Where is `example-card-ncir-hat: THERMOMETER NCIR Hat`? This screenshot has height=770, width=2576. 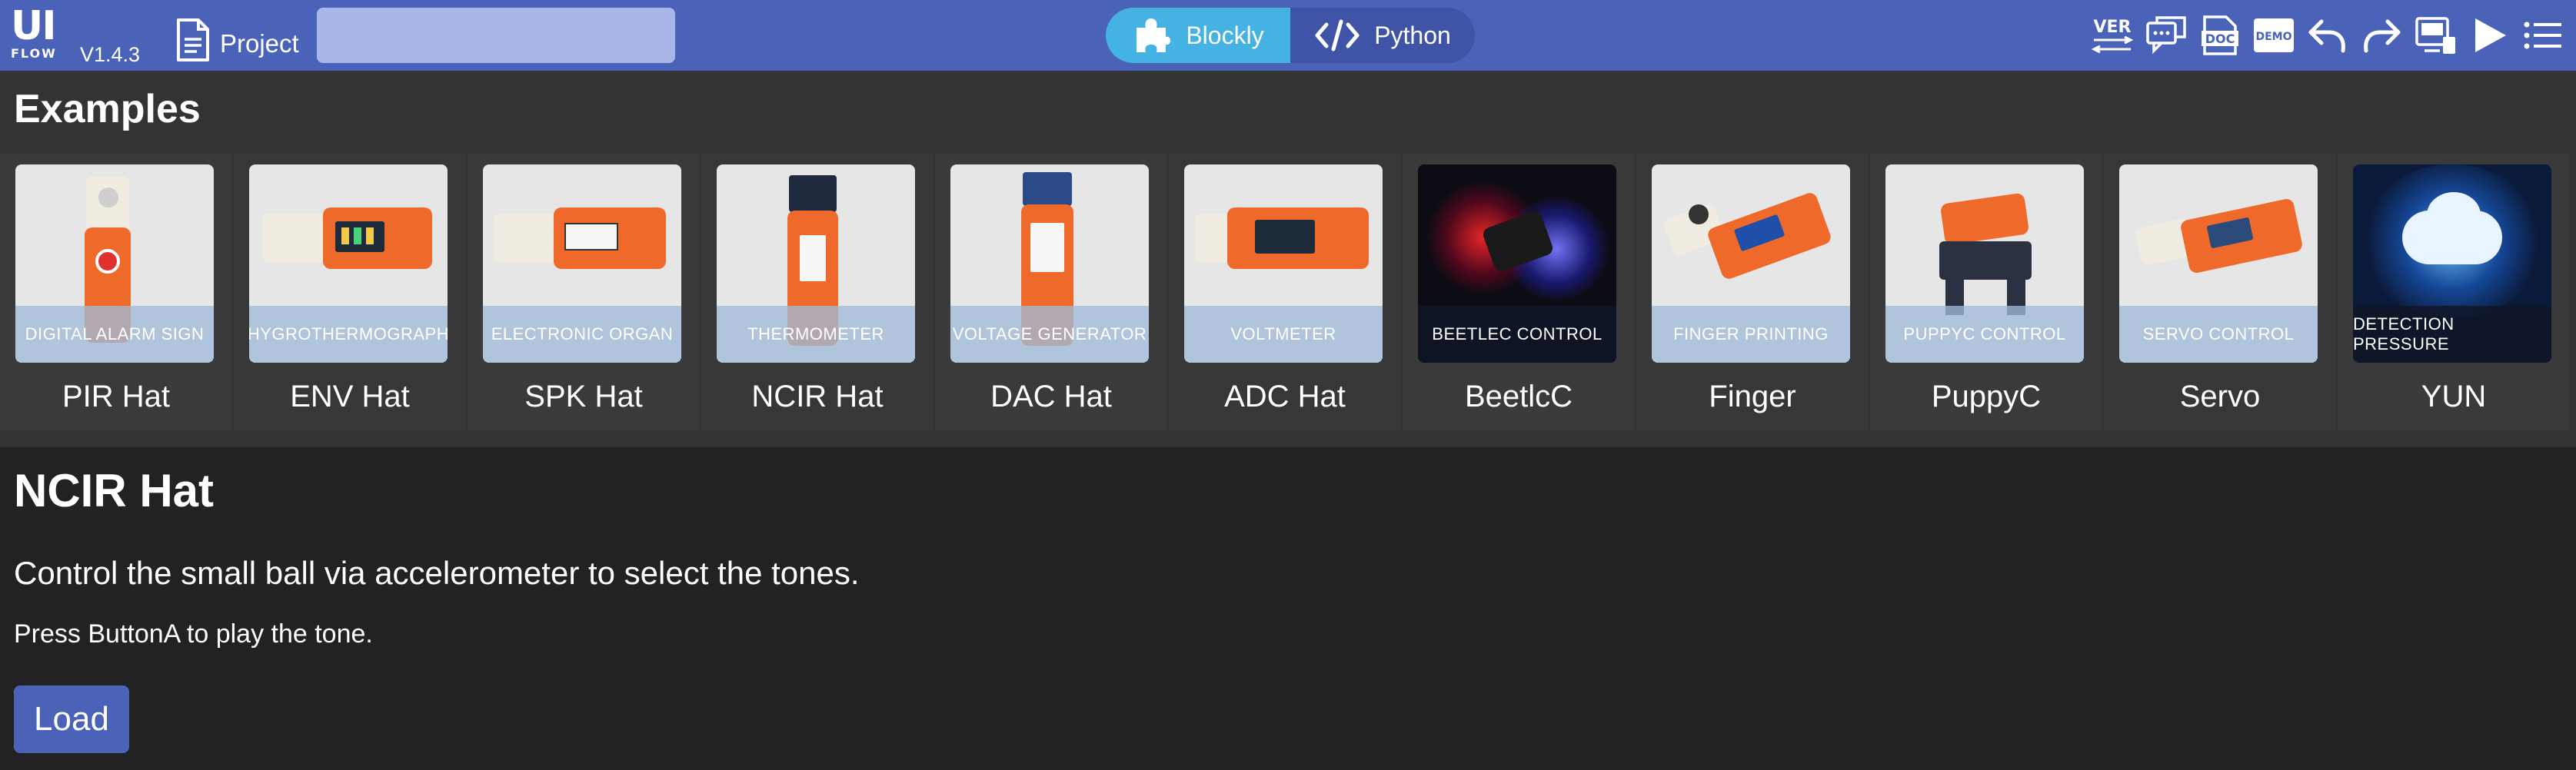
example-card-ncir-hat: THERMOMETER NCIR Hat is located at coordinates (818, 292).